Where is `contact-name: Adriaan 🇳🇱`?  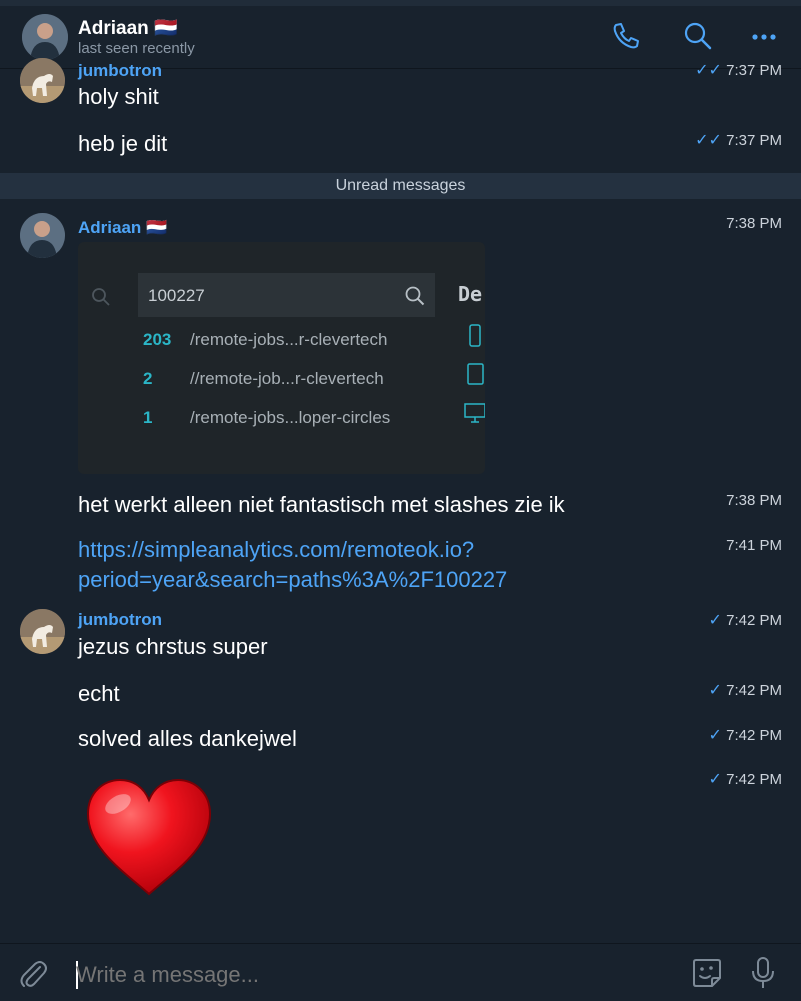
contact-name: Adriaan 🇳🇱 is located at coordinates (128, 28).